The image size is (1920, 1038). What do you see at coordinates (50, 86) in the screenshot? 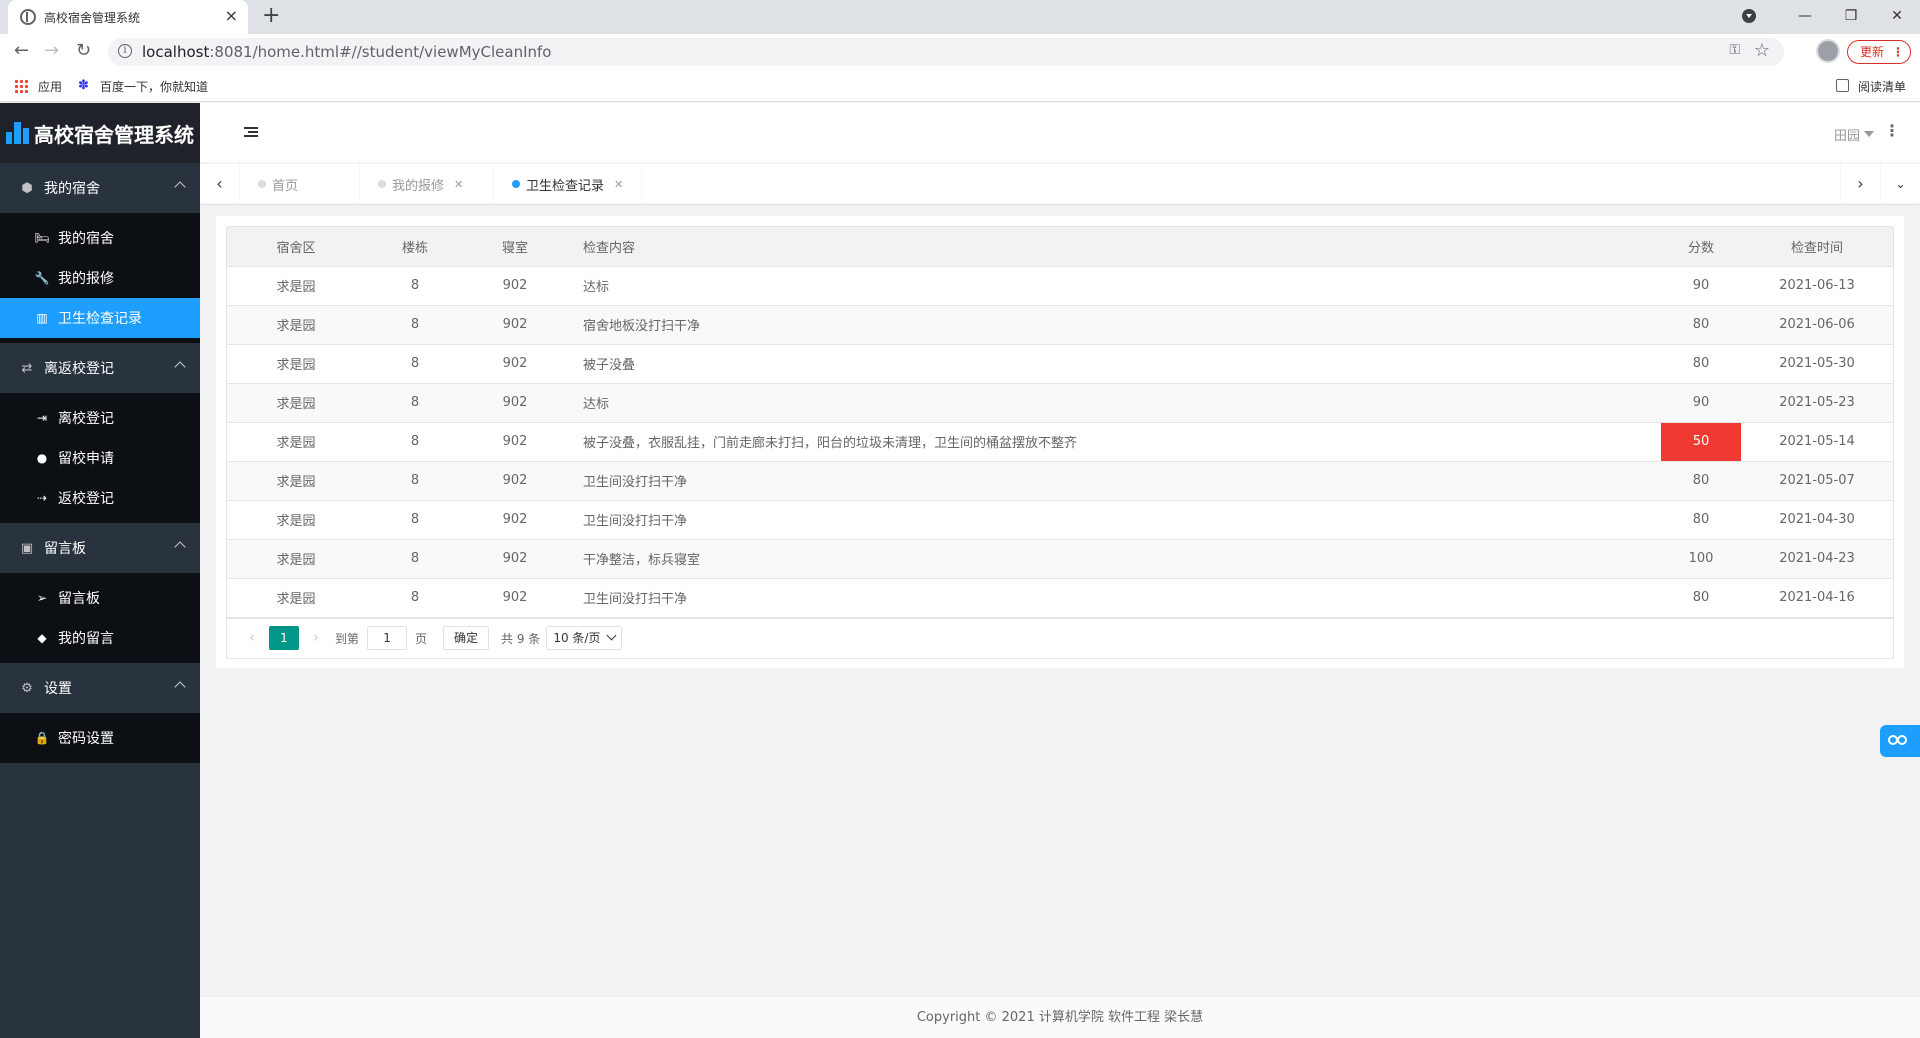
I see `bookmark-apps: 应用` at bounding box center [50, 86].